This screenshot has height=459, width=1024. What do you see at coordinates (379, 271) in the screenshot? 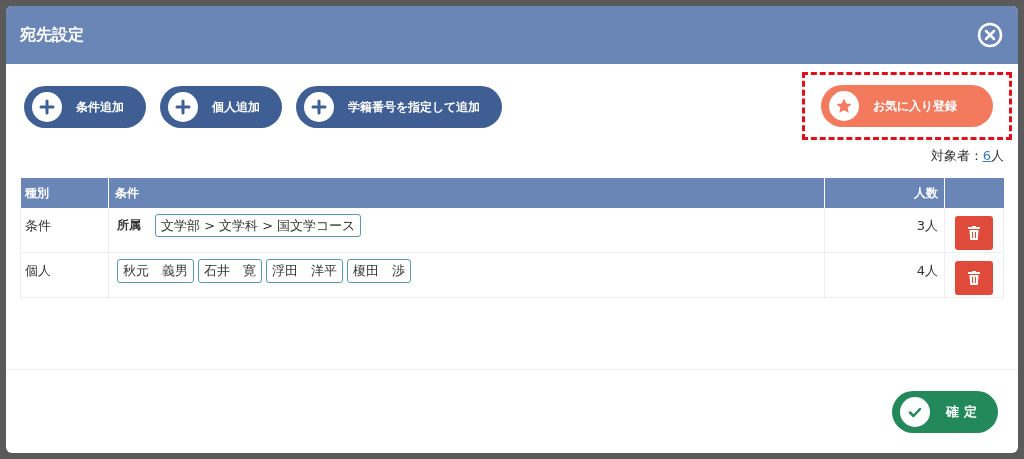
I see `tag: 榎田 渉` at bounding box center [379, 271].